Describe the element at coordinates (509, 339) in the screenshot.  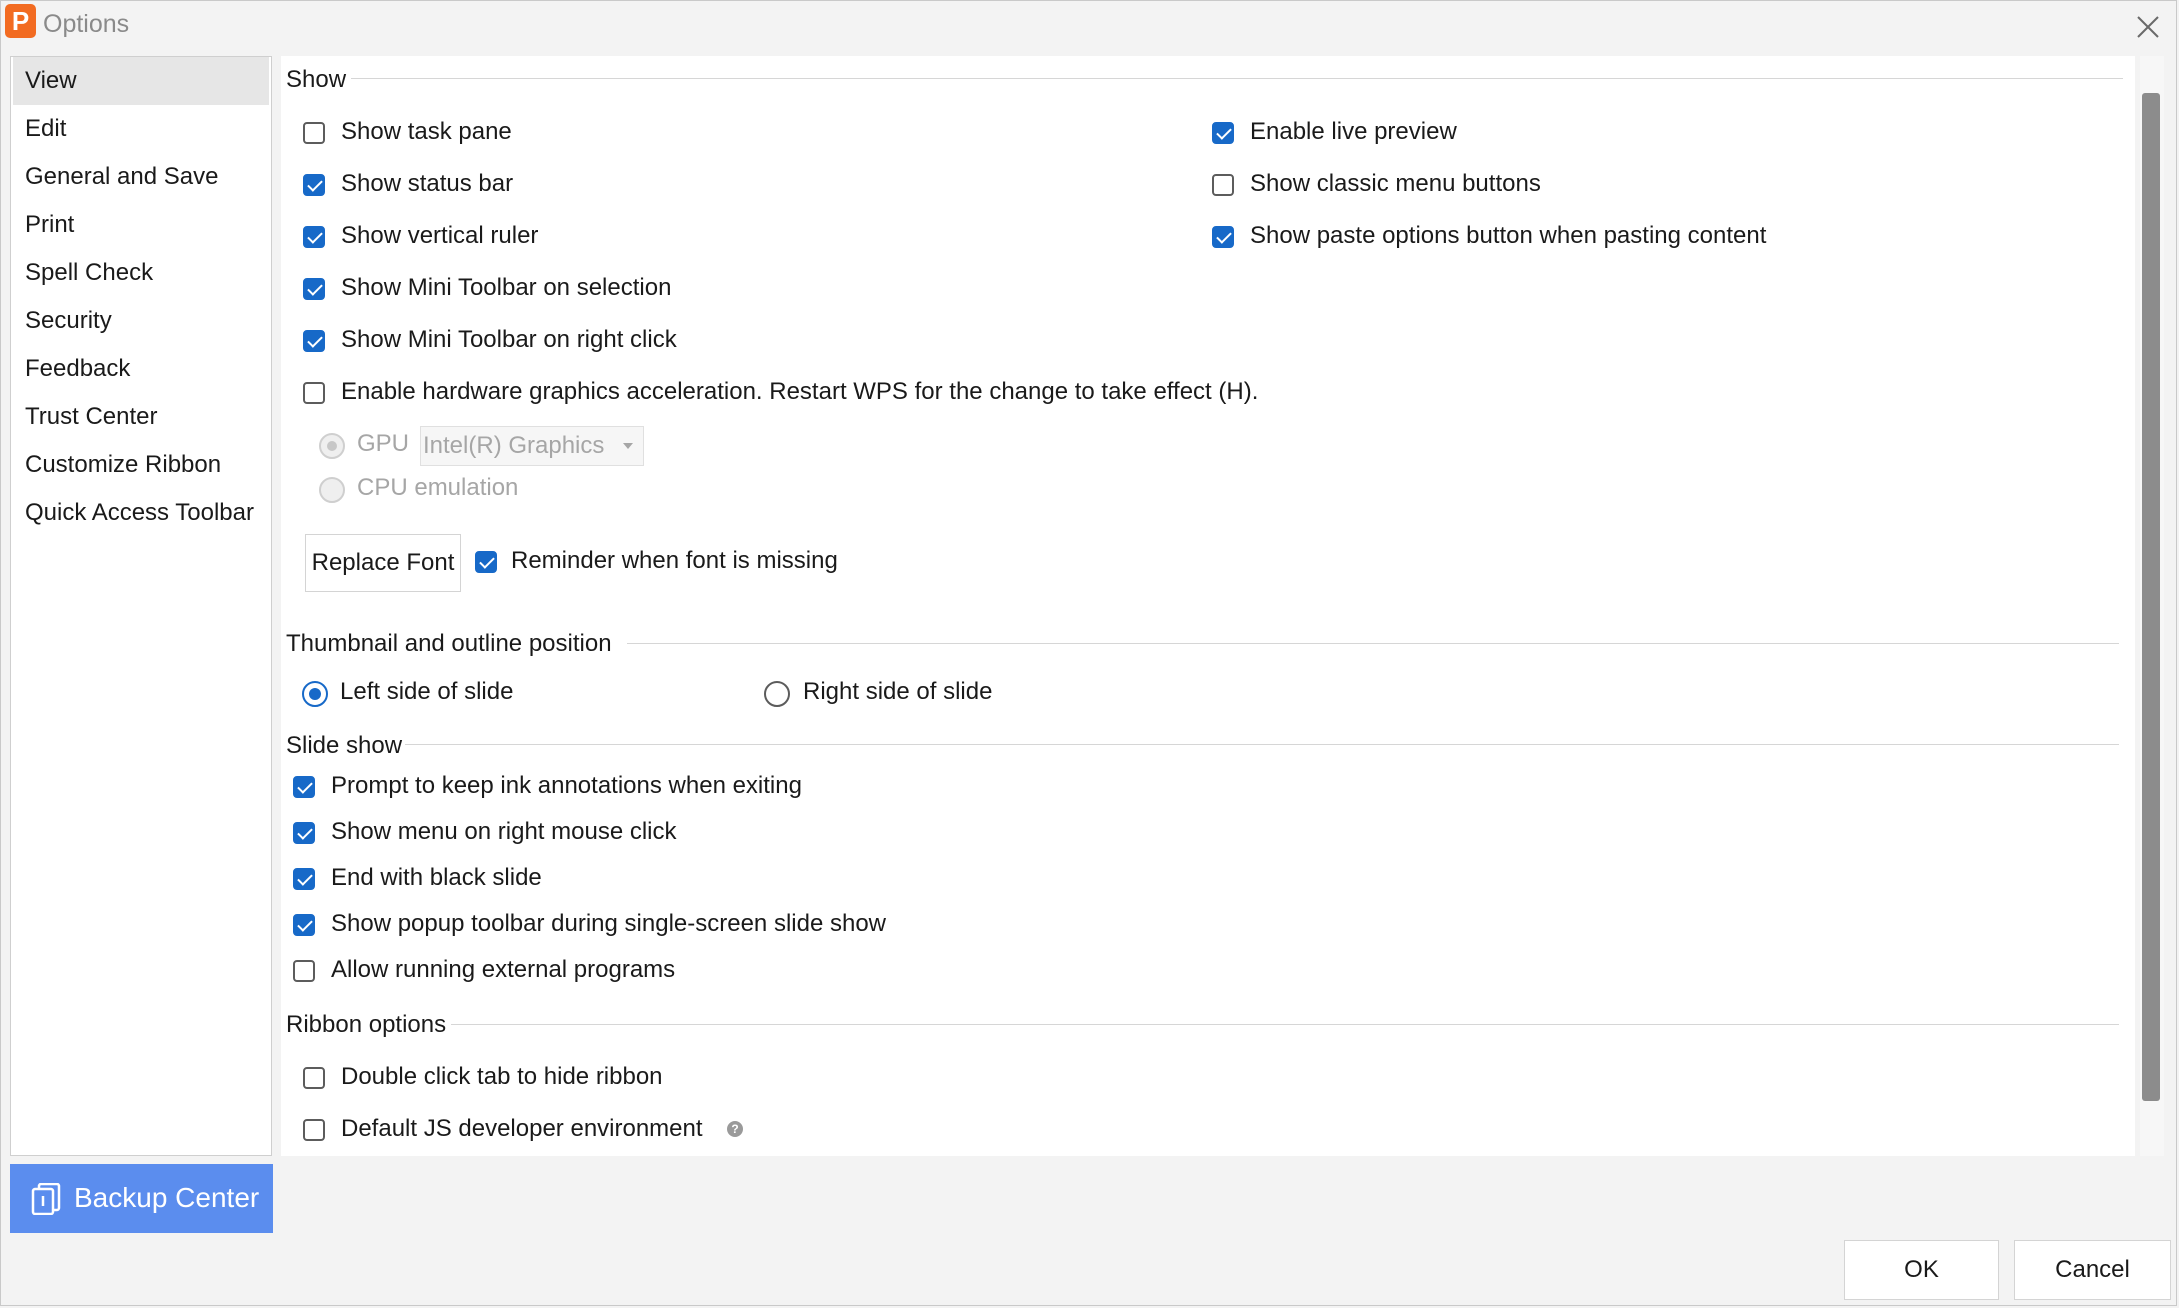
I see `checkbox-label: Show Mini Toolbar on right click` at that location.